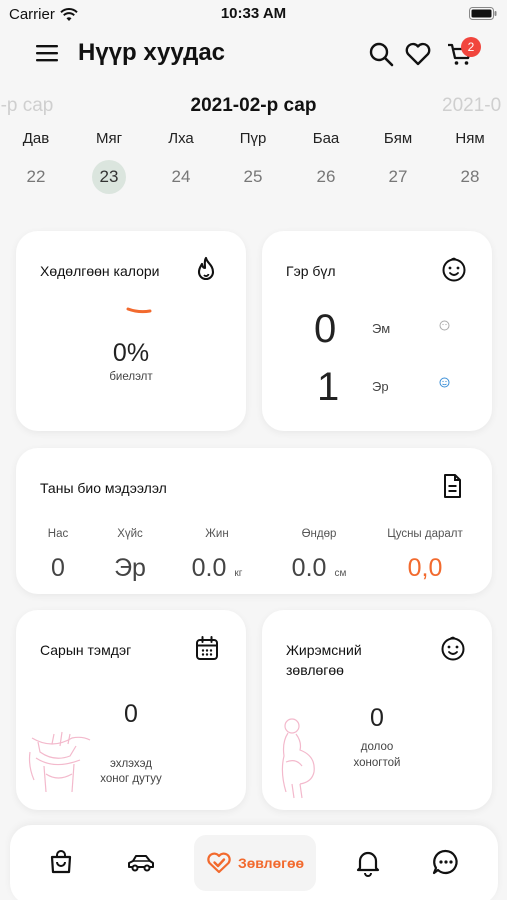  I want to click on day-item-selected: Мяг 23, so click(109, 162).